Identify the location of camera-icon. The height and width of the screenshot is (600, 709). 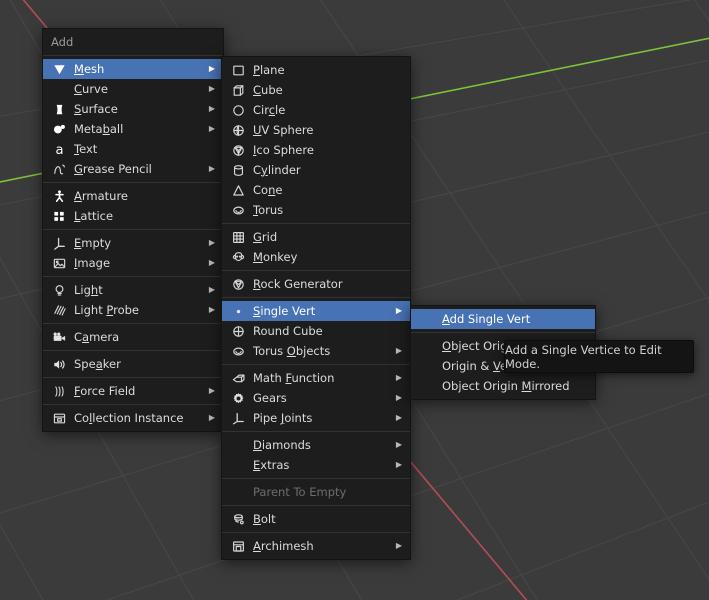
(59, 337).